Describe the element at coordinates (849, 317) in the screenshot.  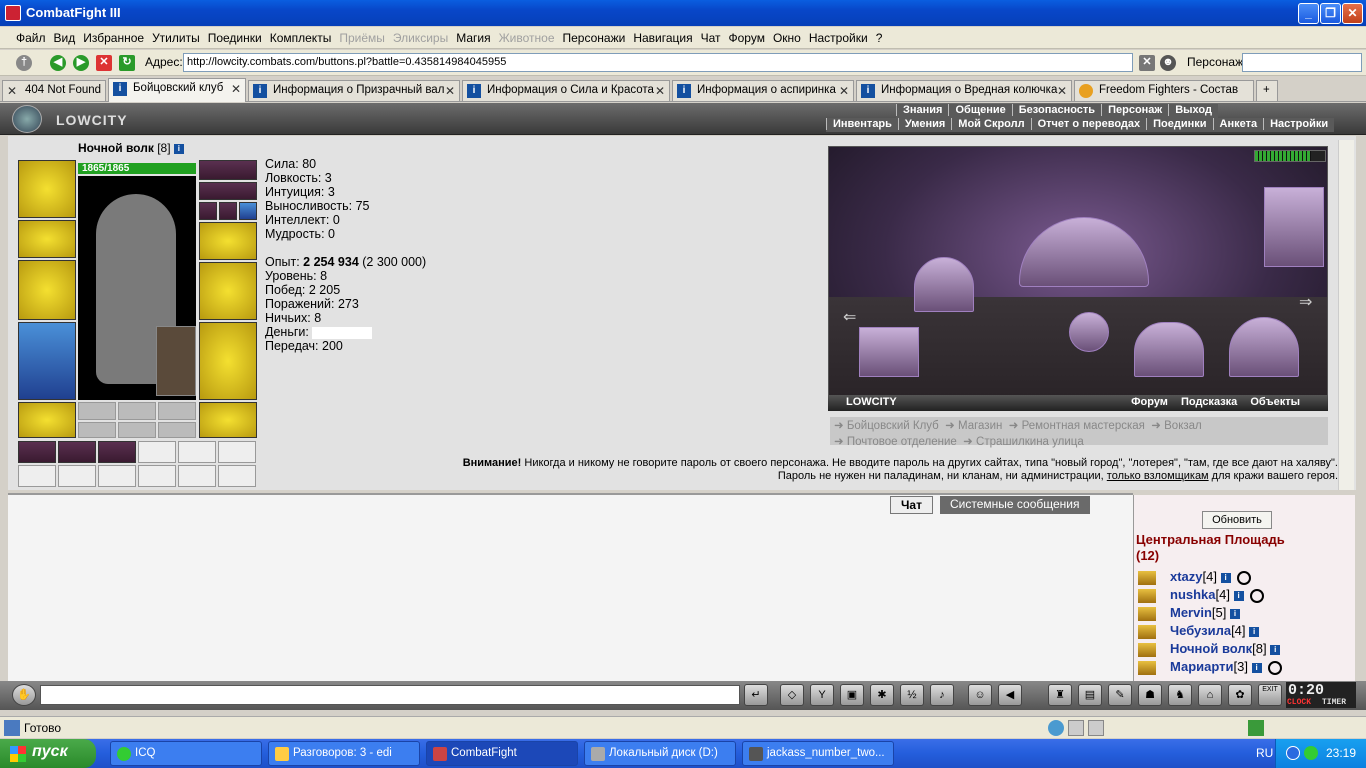
I see `arrow-left-icon: ⇐` at that location.